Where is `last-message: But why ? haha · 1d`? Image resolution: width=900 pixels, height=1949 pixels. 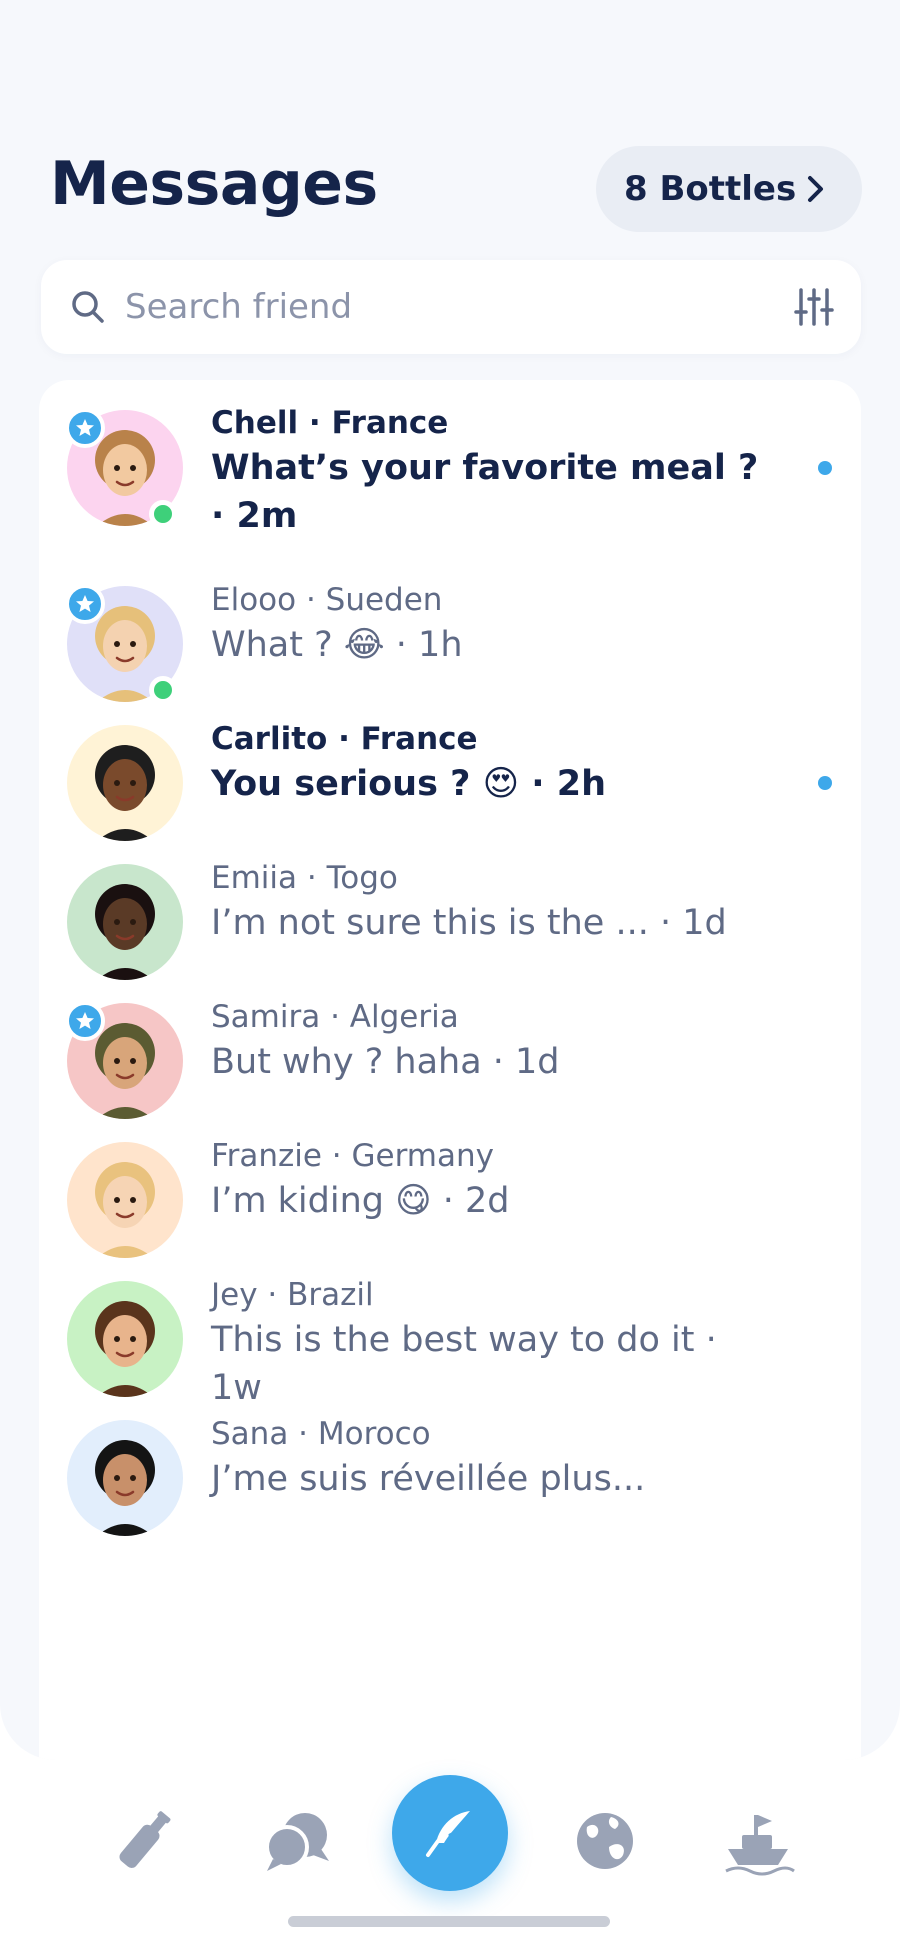 last-message: But why ? haha · 1d is located at coordinates (385, 1062).